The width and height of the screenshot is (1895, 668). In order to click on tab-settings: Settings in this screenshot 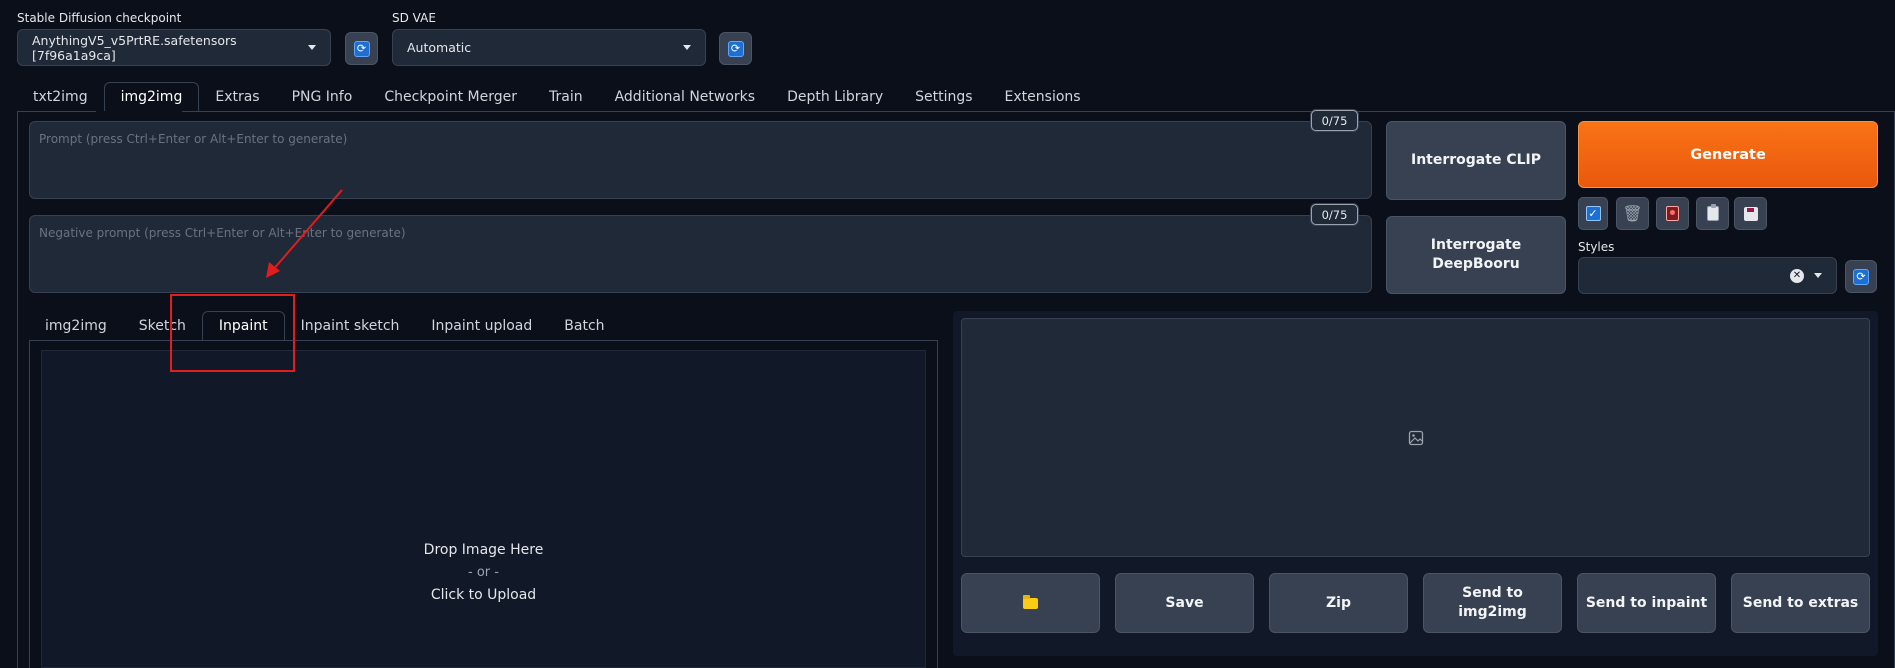, I will do `click(943, 97)`.